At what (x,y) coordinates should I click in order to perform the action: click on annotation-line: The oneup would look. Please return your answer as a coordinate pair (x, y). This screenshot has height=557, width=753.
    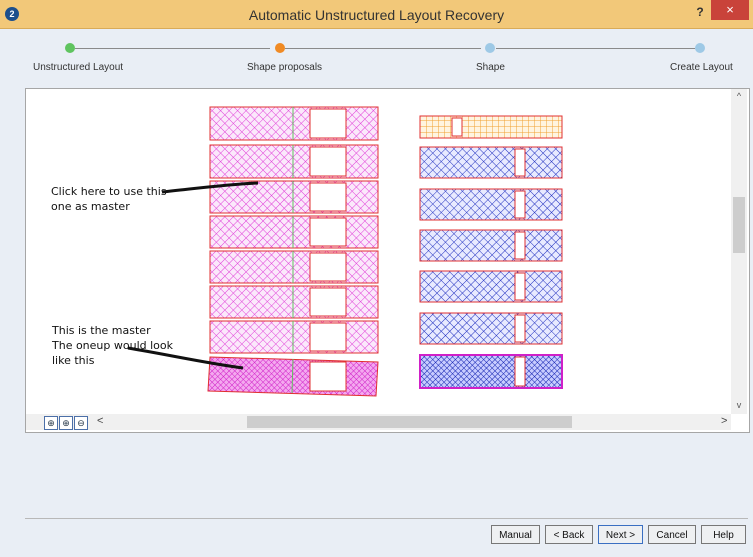
    Looking at the image, I should click on (112, 345).